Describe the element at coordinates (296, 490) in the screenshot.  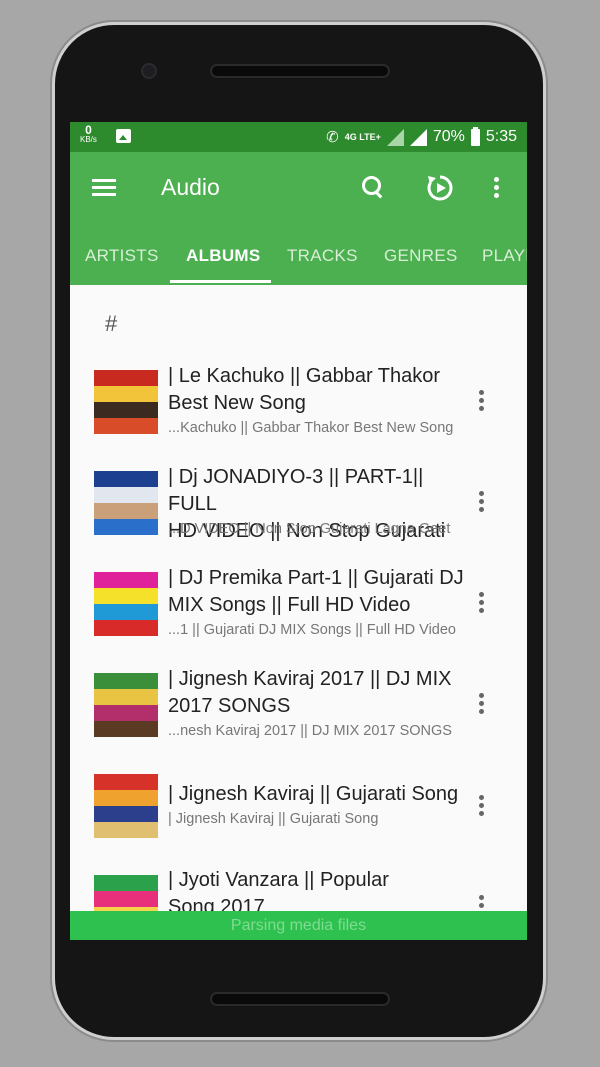
I see `album-title-line1: | Dj JONADIYO-3 || PART-1|| FULL` at that location.